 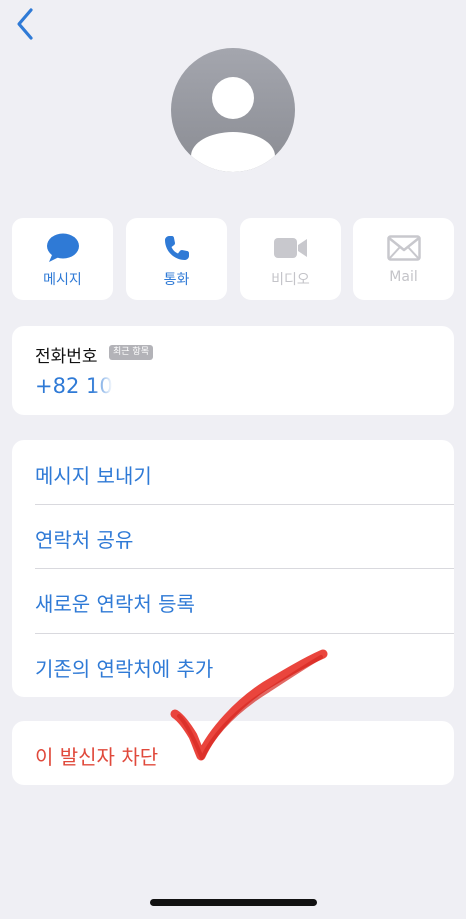 What do you see at coordinates (233, 472) in the screenshot?
I see `send-message-item: 메시지 보내기` at bounding box center [233, 472].